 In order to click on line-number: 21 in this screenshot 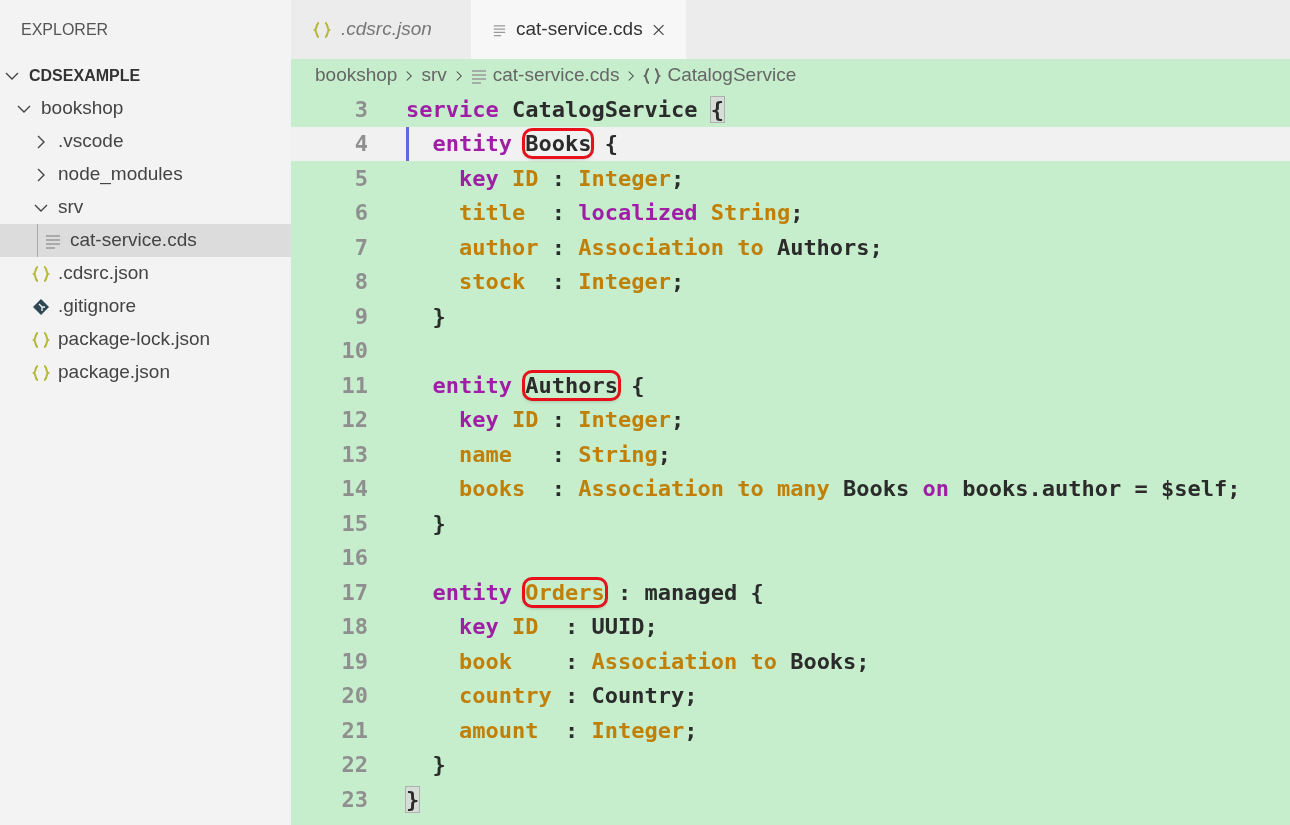, I will do `click(354, 730)`.